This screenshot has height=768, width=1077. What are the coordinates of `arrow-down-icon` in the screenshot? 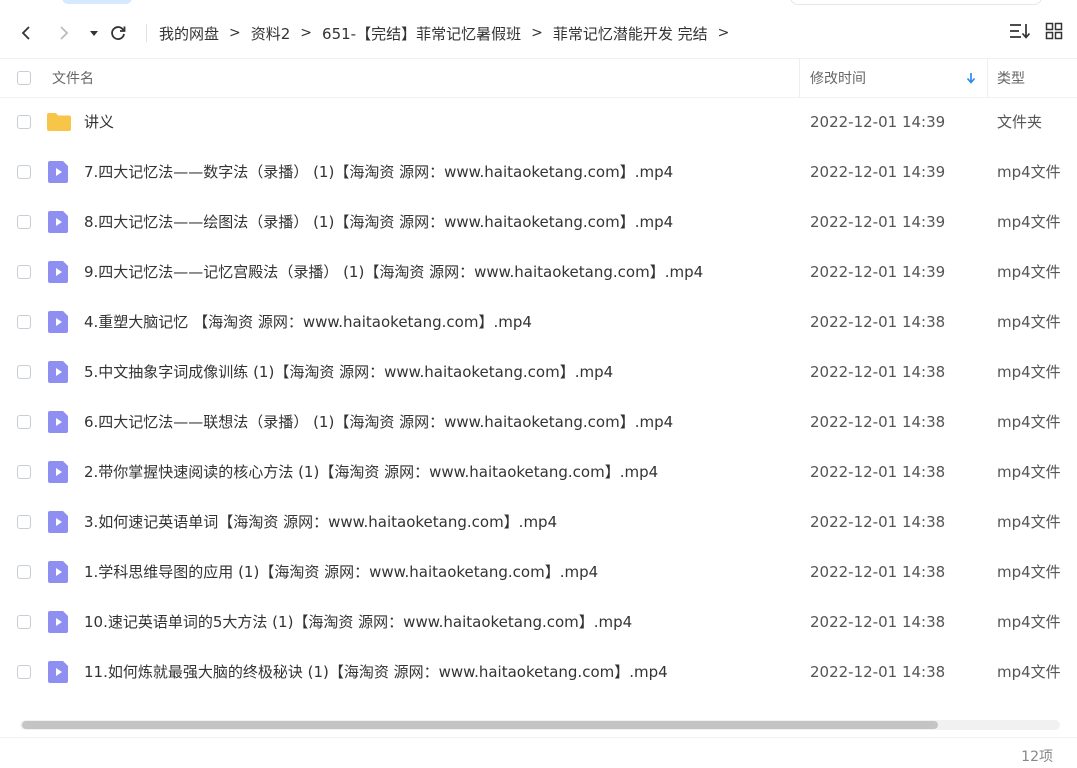 It's located at (971, 78).